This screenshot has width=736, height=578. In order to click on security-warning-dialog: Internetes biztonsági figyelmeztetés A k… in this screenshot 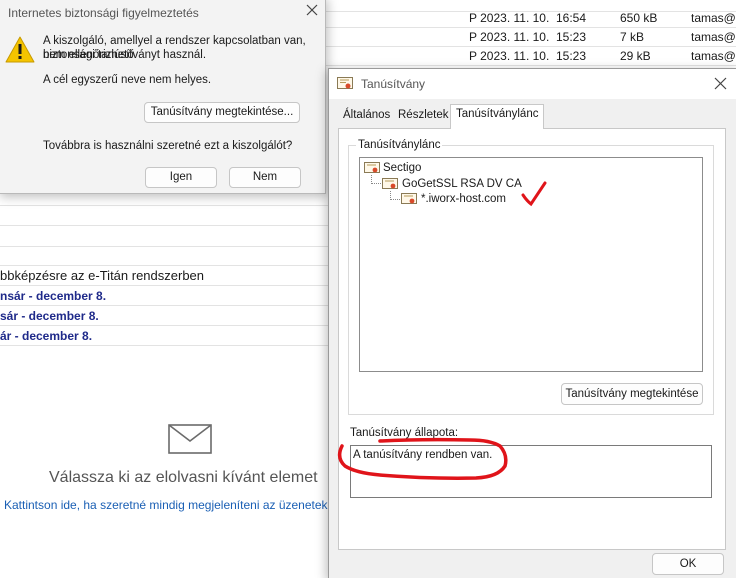, I will do `click(163, 97)`.